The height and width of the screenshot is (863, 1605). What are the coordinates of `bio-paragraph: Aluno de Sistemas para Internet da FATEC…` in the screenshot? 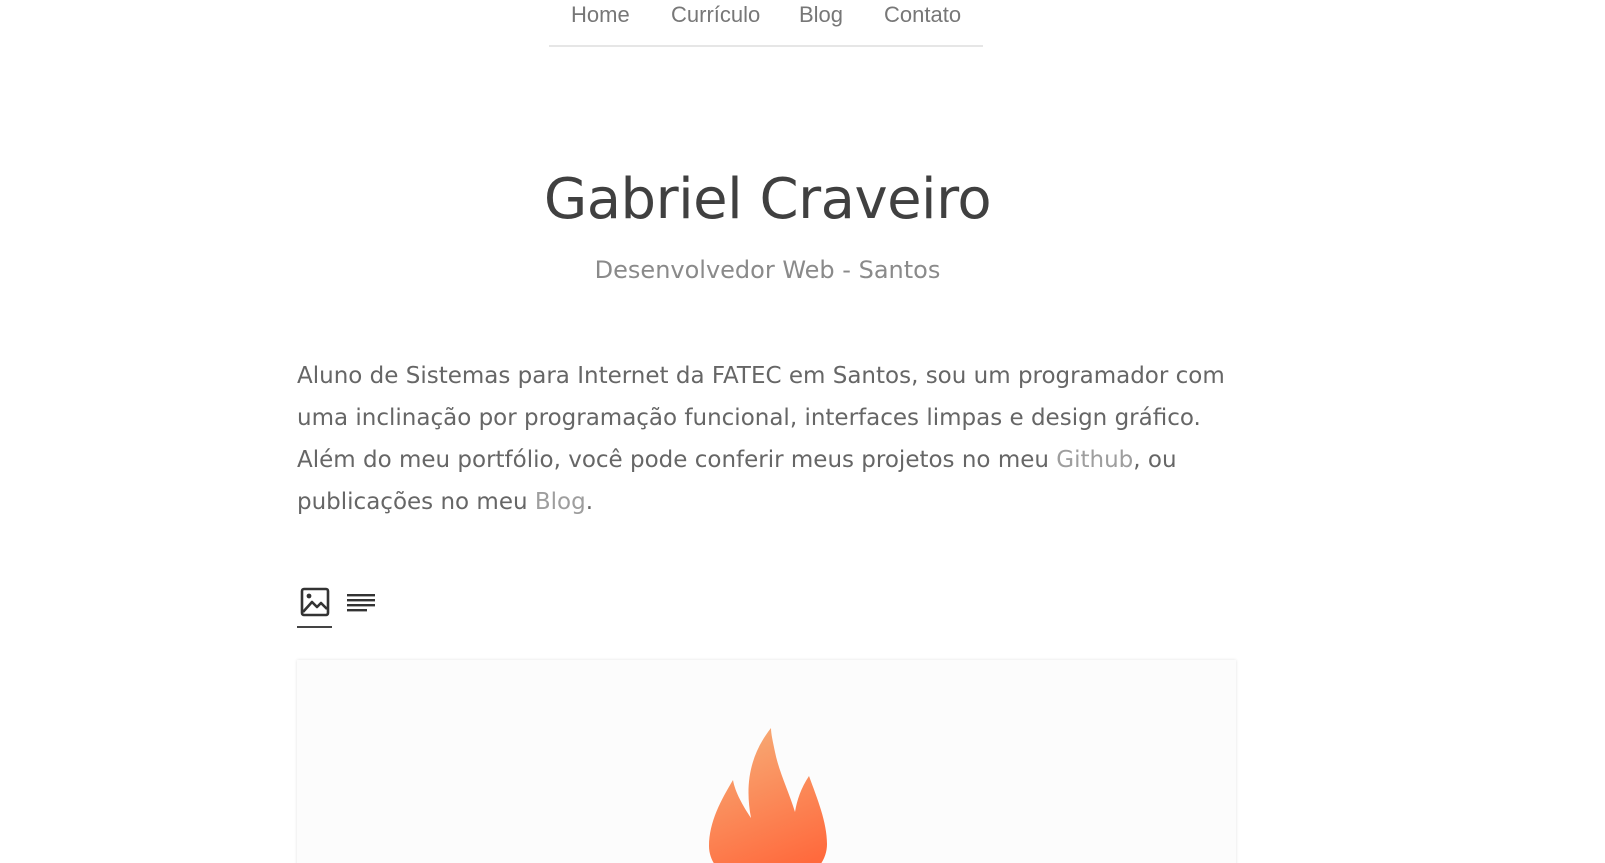 It's located at (762, 439).